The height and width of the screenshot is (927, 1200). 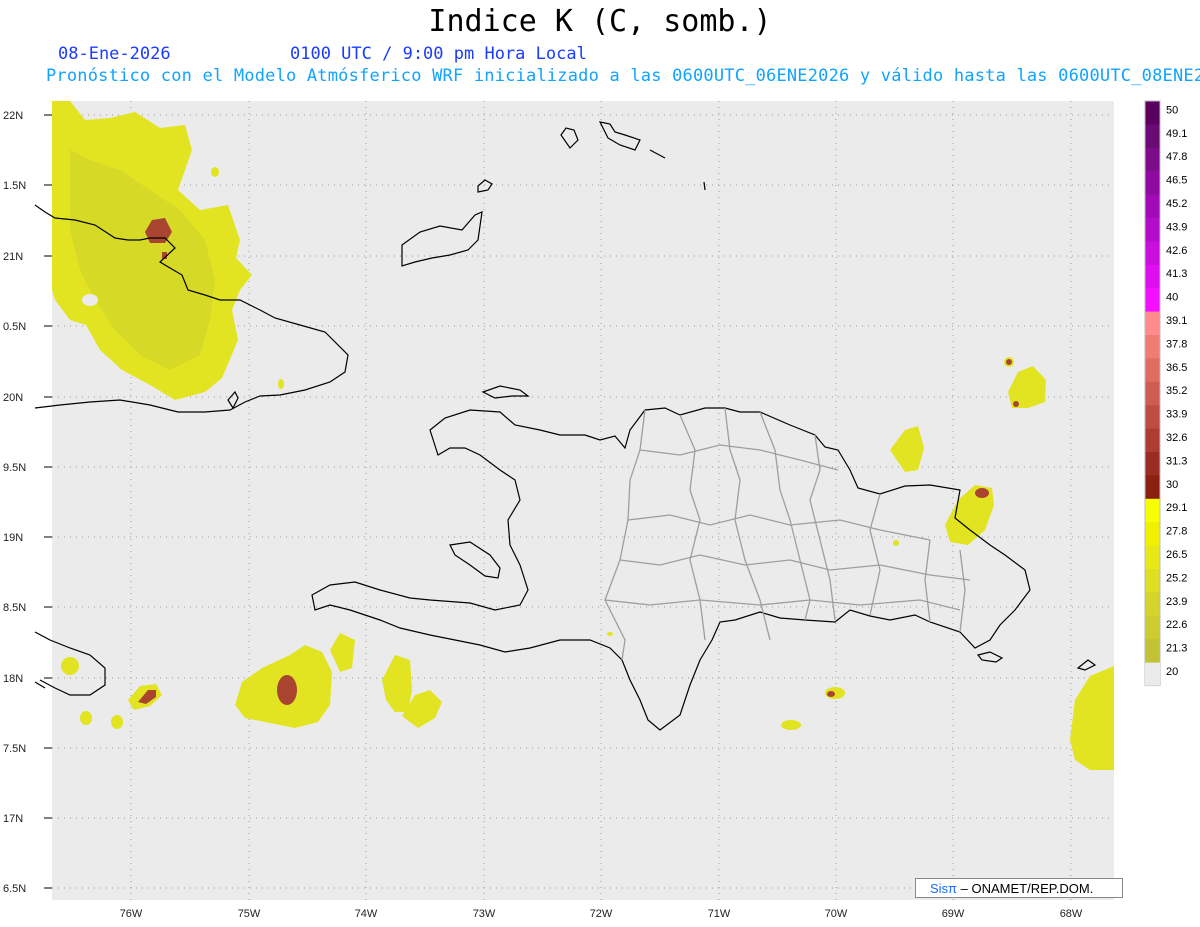 What do you see at coordinates (13, 819) in the screenshot?
I see `lat-label: 17N` at bounding box center [13, 819].